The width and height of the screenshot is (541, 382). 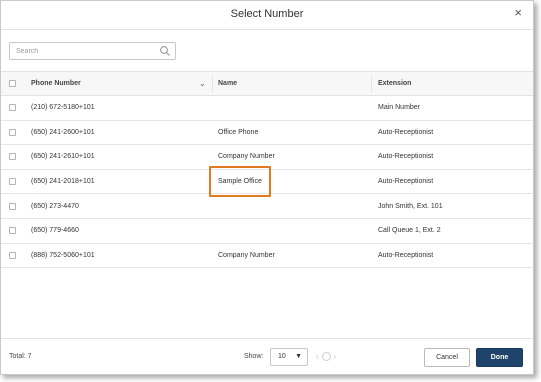 I want to click on total-count: Total: 7, so click(x=20, y=356).